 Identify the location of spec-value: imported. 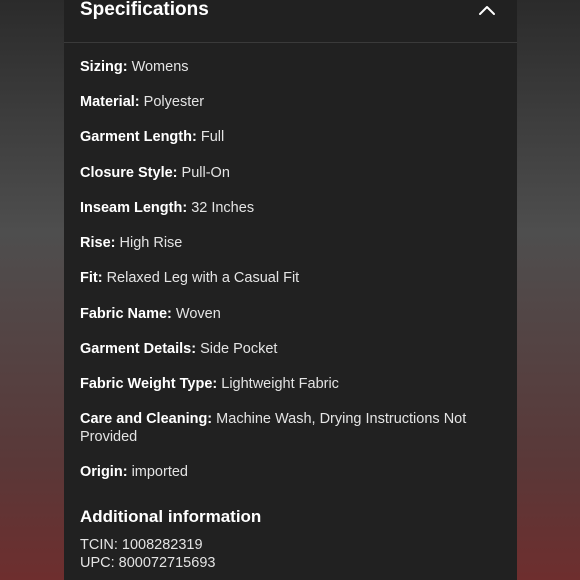
(159, 472).